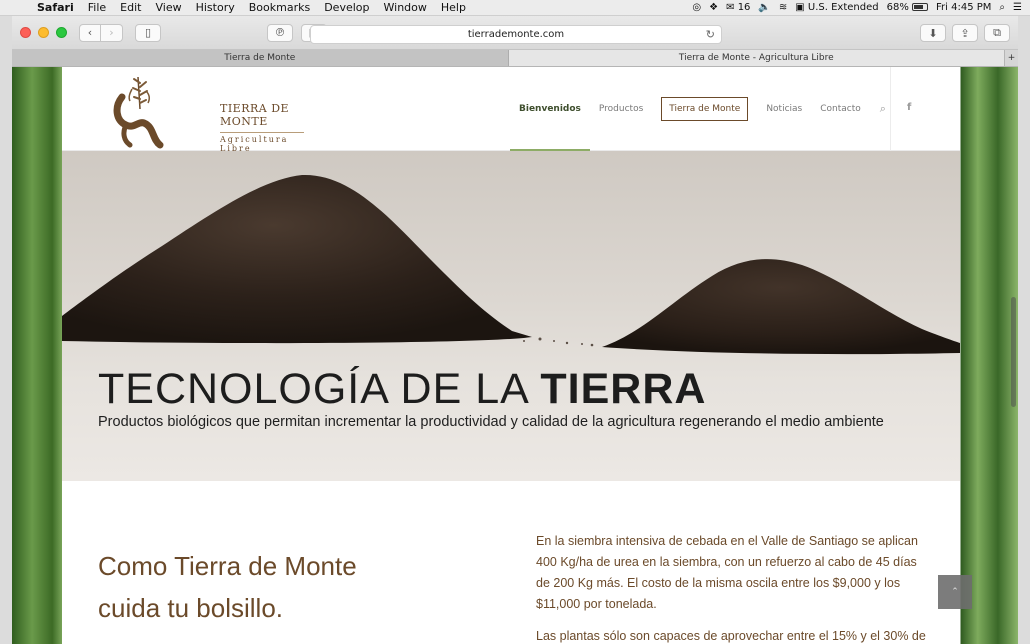  Describe the element at coordinates (713, 7) in the screenshot. I see `dropbox-icon: ❖` at that location.